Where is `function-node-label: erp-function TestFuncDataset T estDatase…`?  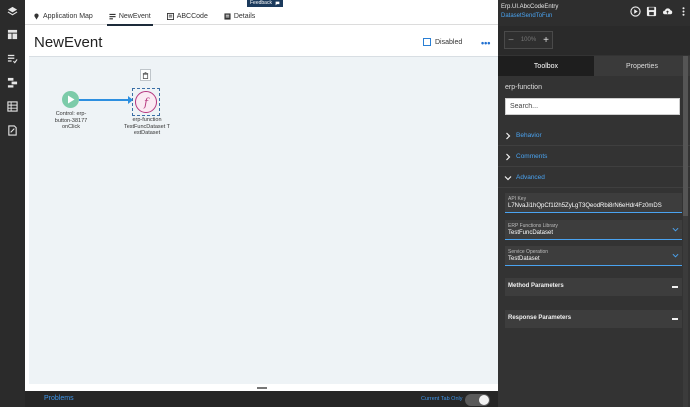 function-node-label: erp-function TestFuncDataset T estDatase… is located at coordinates (147, 127).